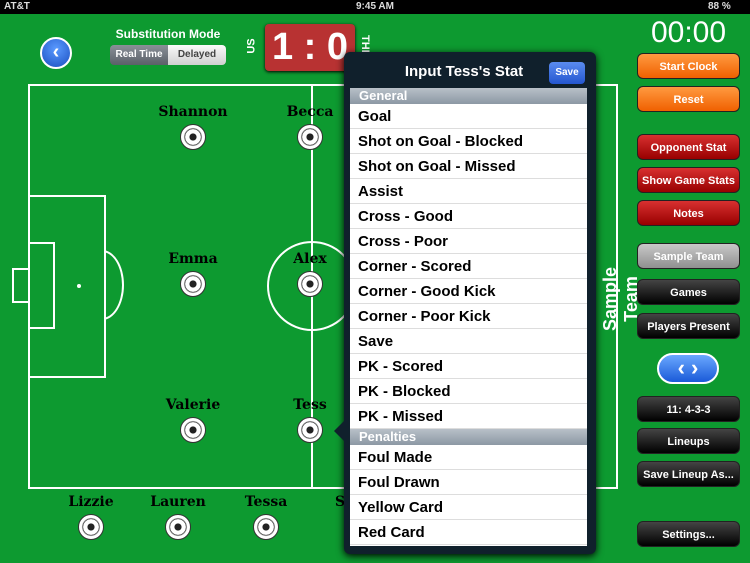 The image size is (750, 563). I want to click on player-emma: Emma, so click(193, 274).